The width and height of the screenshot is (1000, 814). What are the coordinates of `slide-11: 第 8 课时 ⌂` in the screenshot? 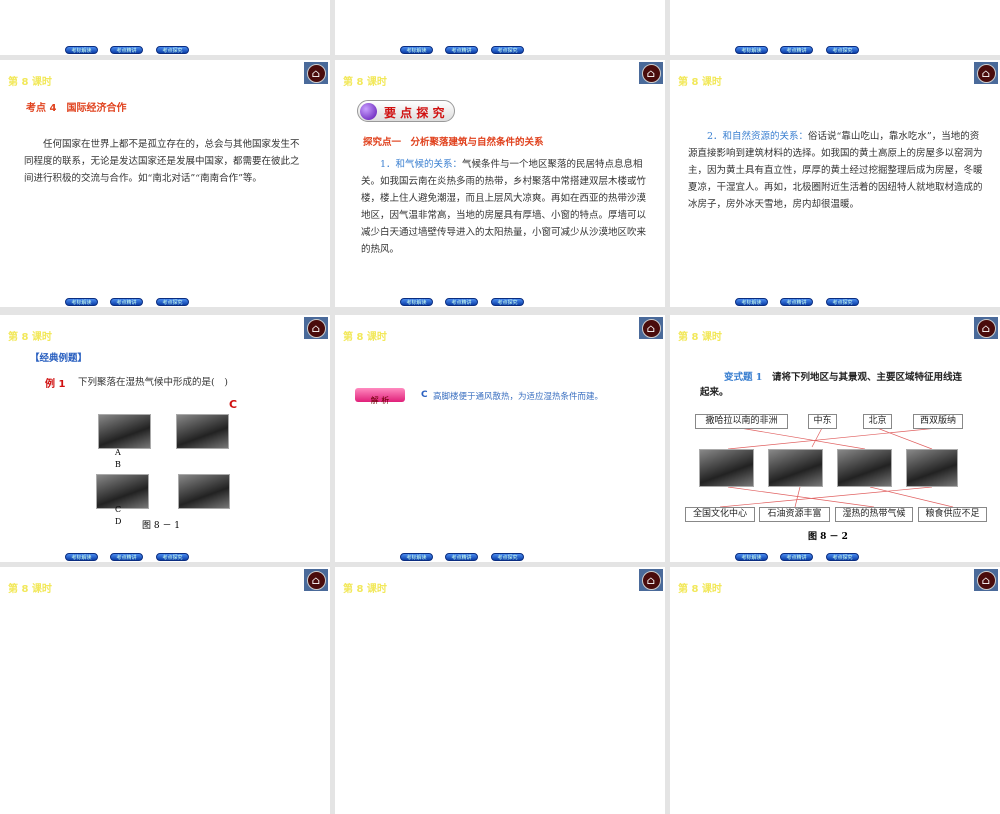 It's located at (500, 690).